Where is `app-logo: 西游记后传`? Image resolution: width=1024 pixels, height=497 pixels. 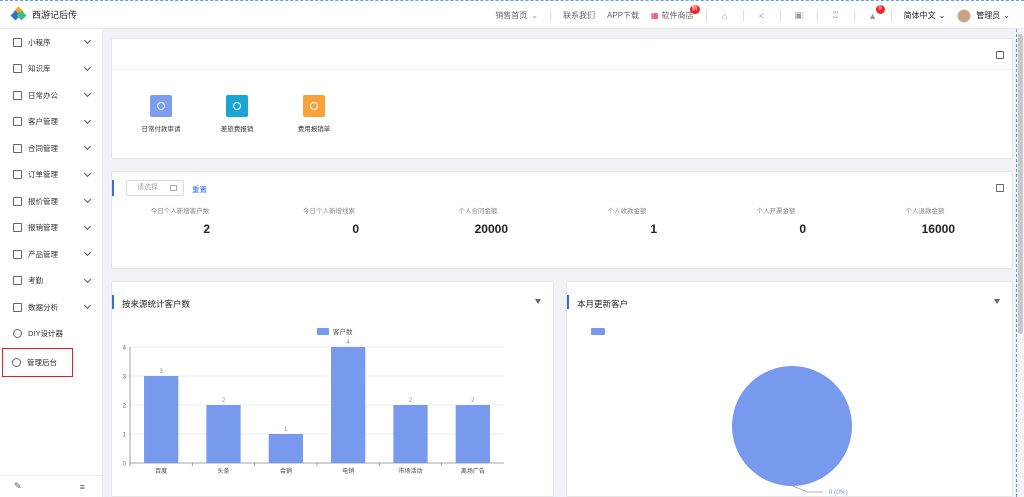
app-logo: 西游记后传 is located at coordinates (91, 14).